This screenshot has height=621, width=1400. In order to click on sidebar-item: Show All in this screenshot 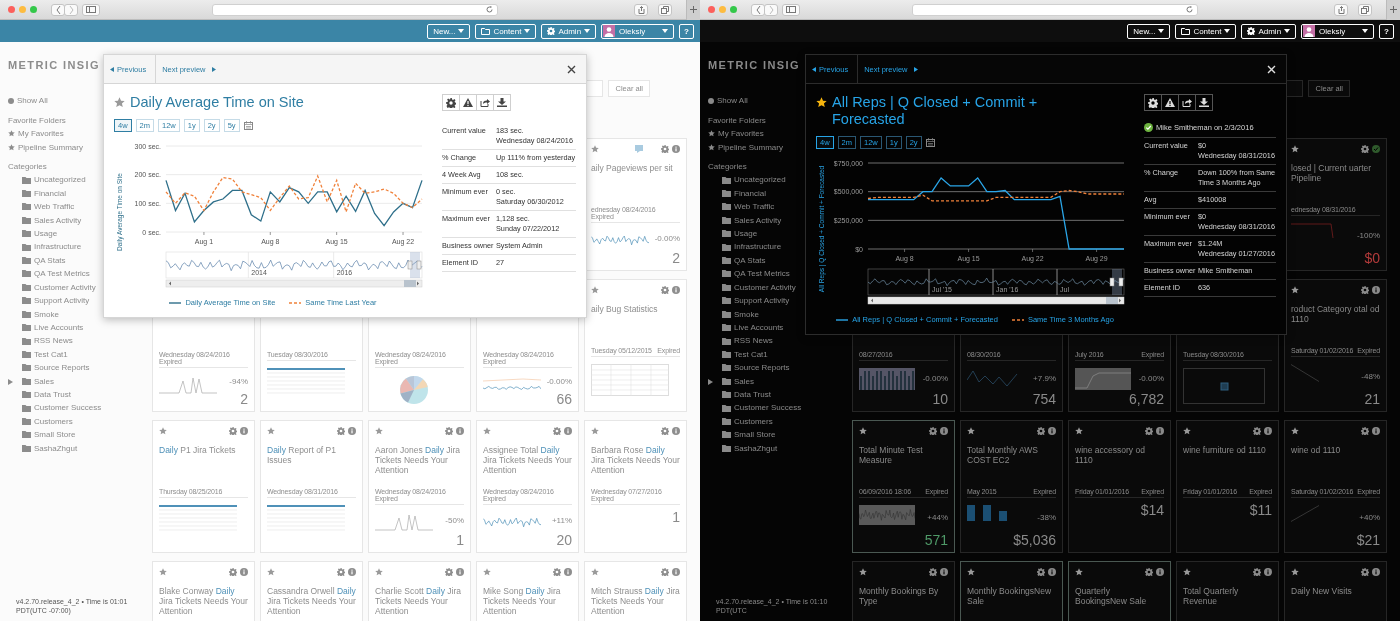, I will do `click(28, 101)`.